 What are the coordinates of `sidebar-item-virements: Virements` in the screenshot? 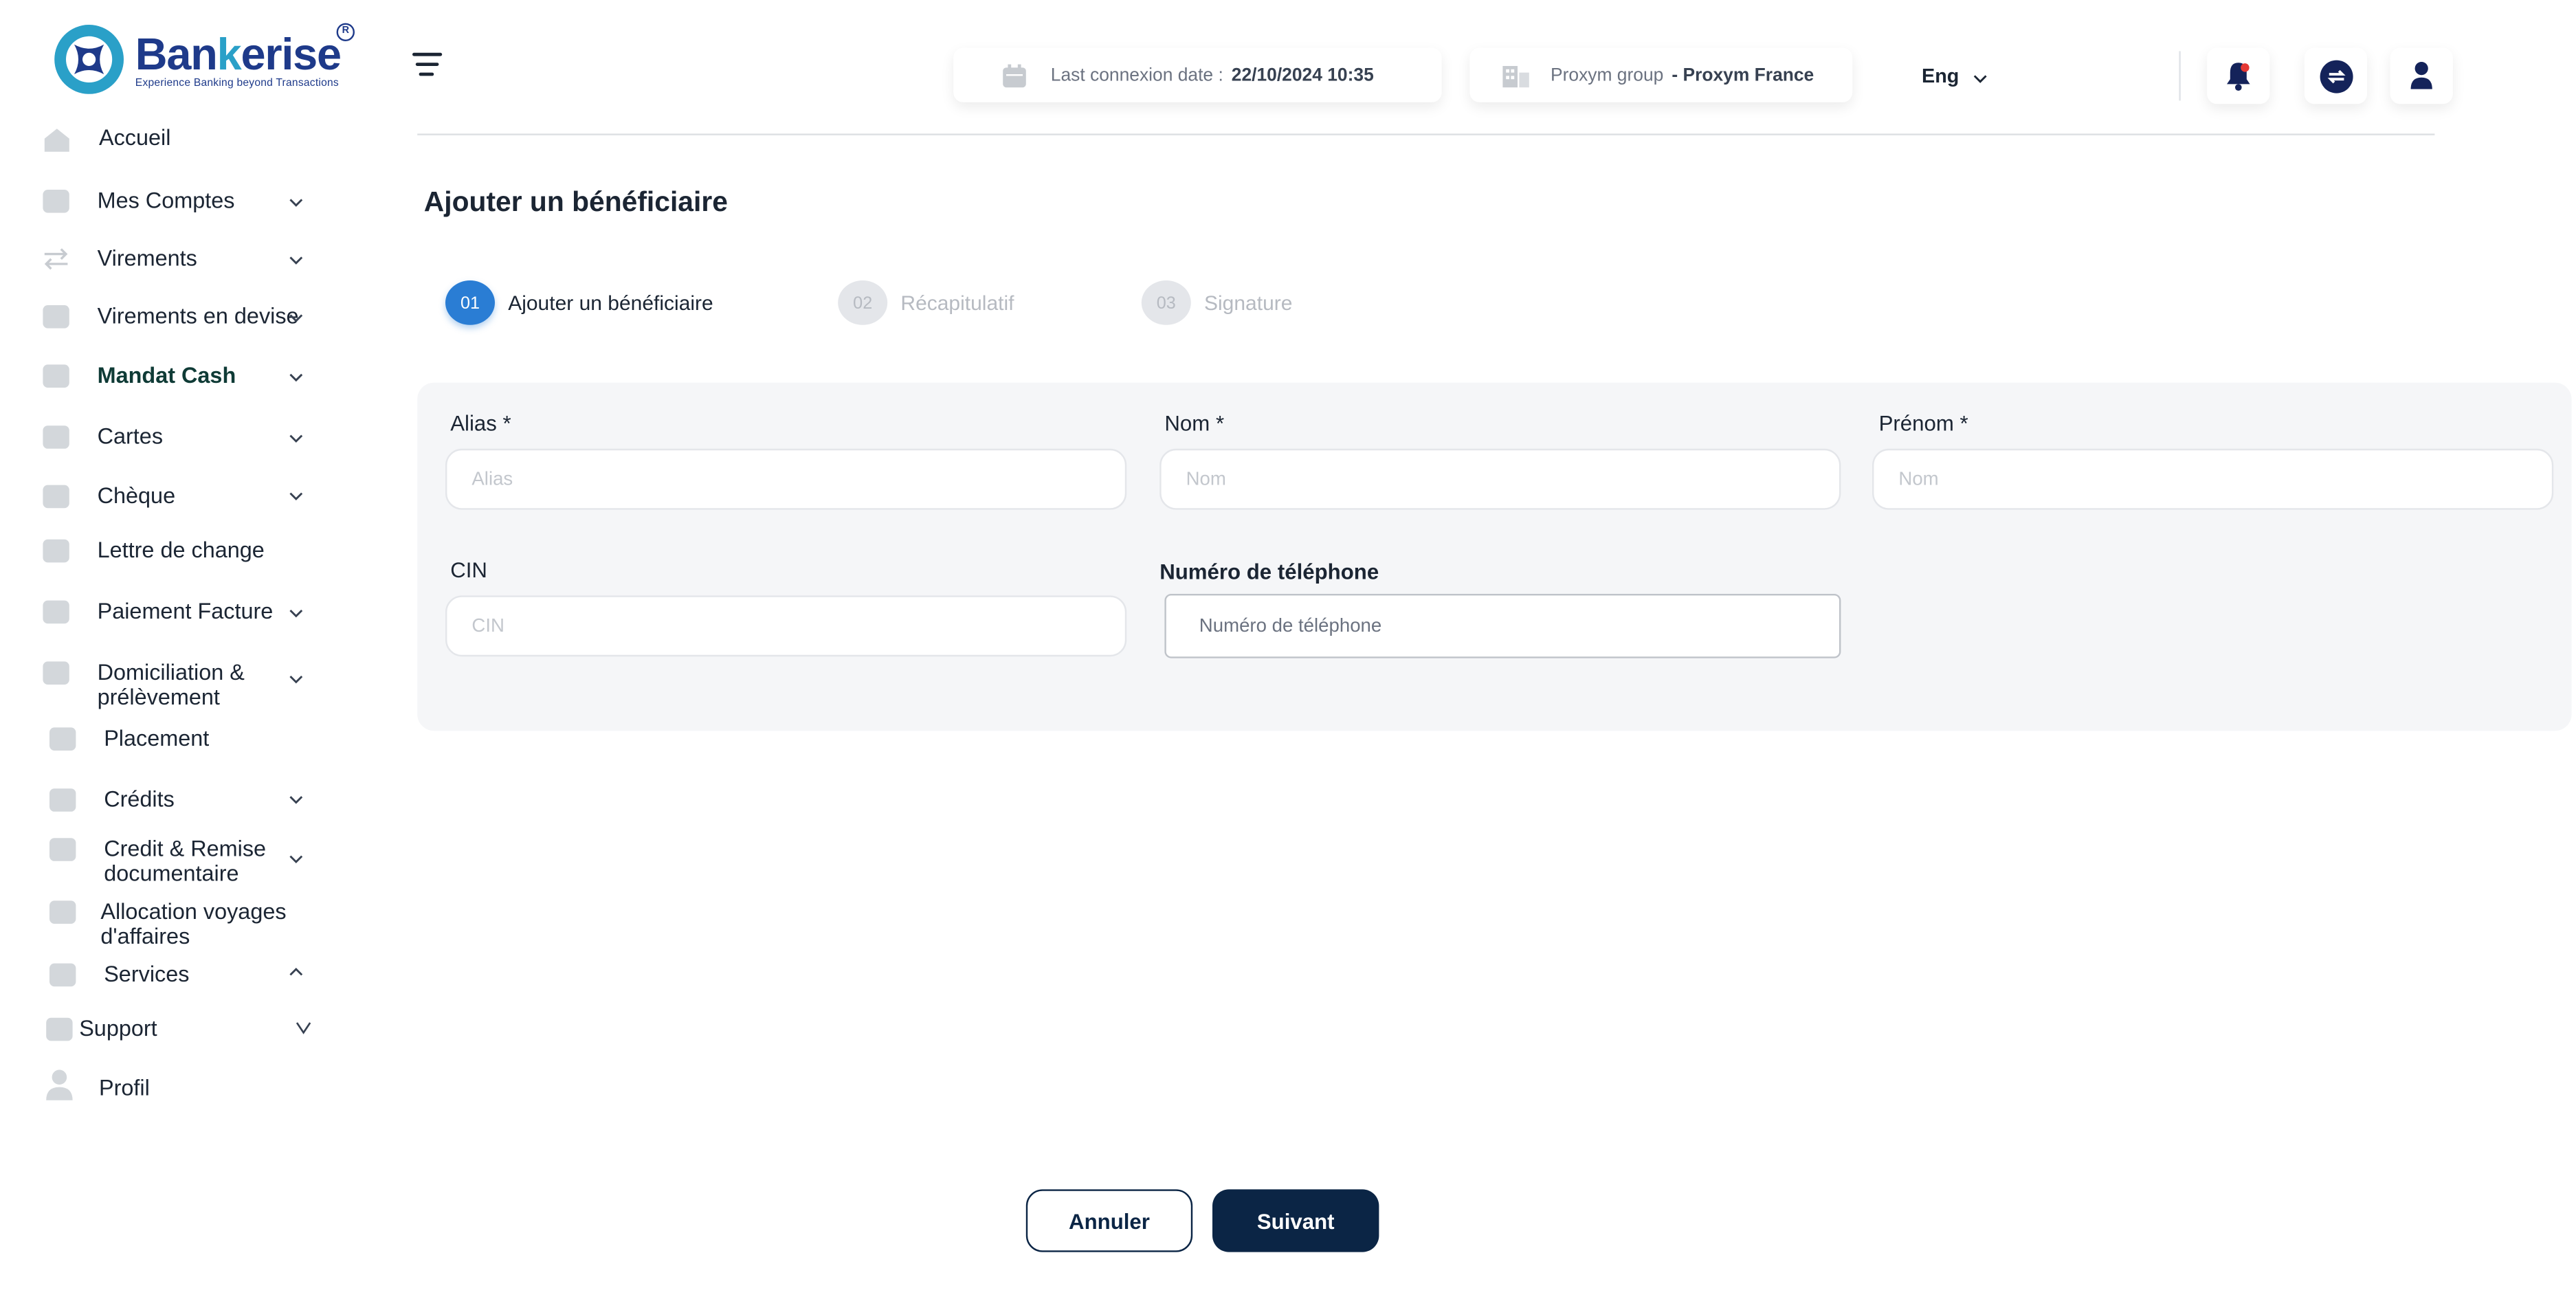 It's located at (179, 258).